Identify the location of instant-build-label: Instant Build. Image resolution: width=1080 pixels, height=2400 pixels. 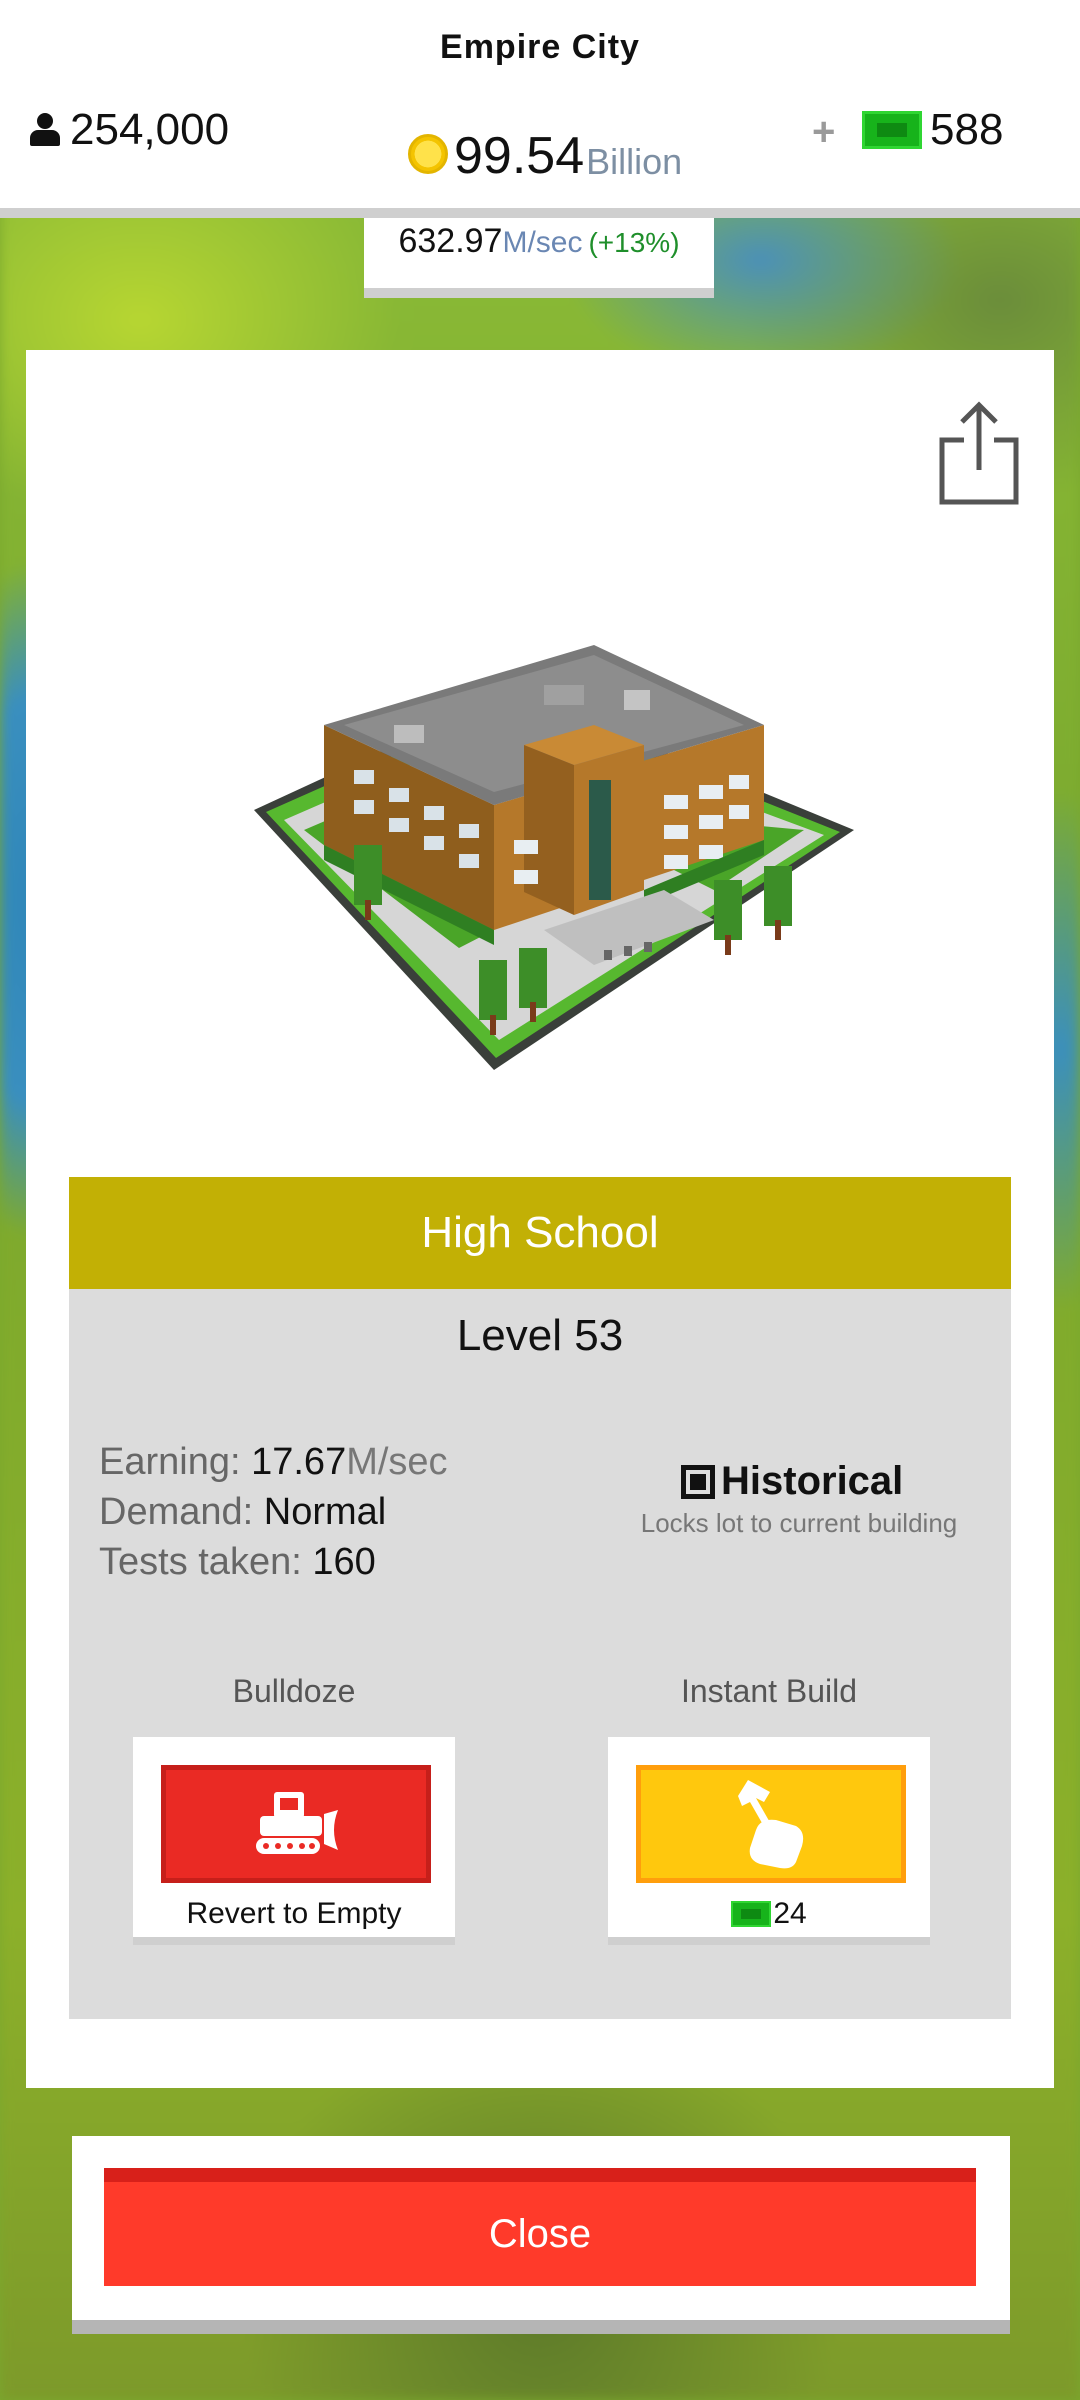
(769, 1691).